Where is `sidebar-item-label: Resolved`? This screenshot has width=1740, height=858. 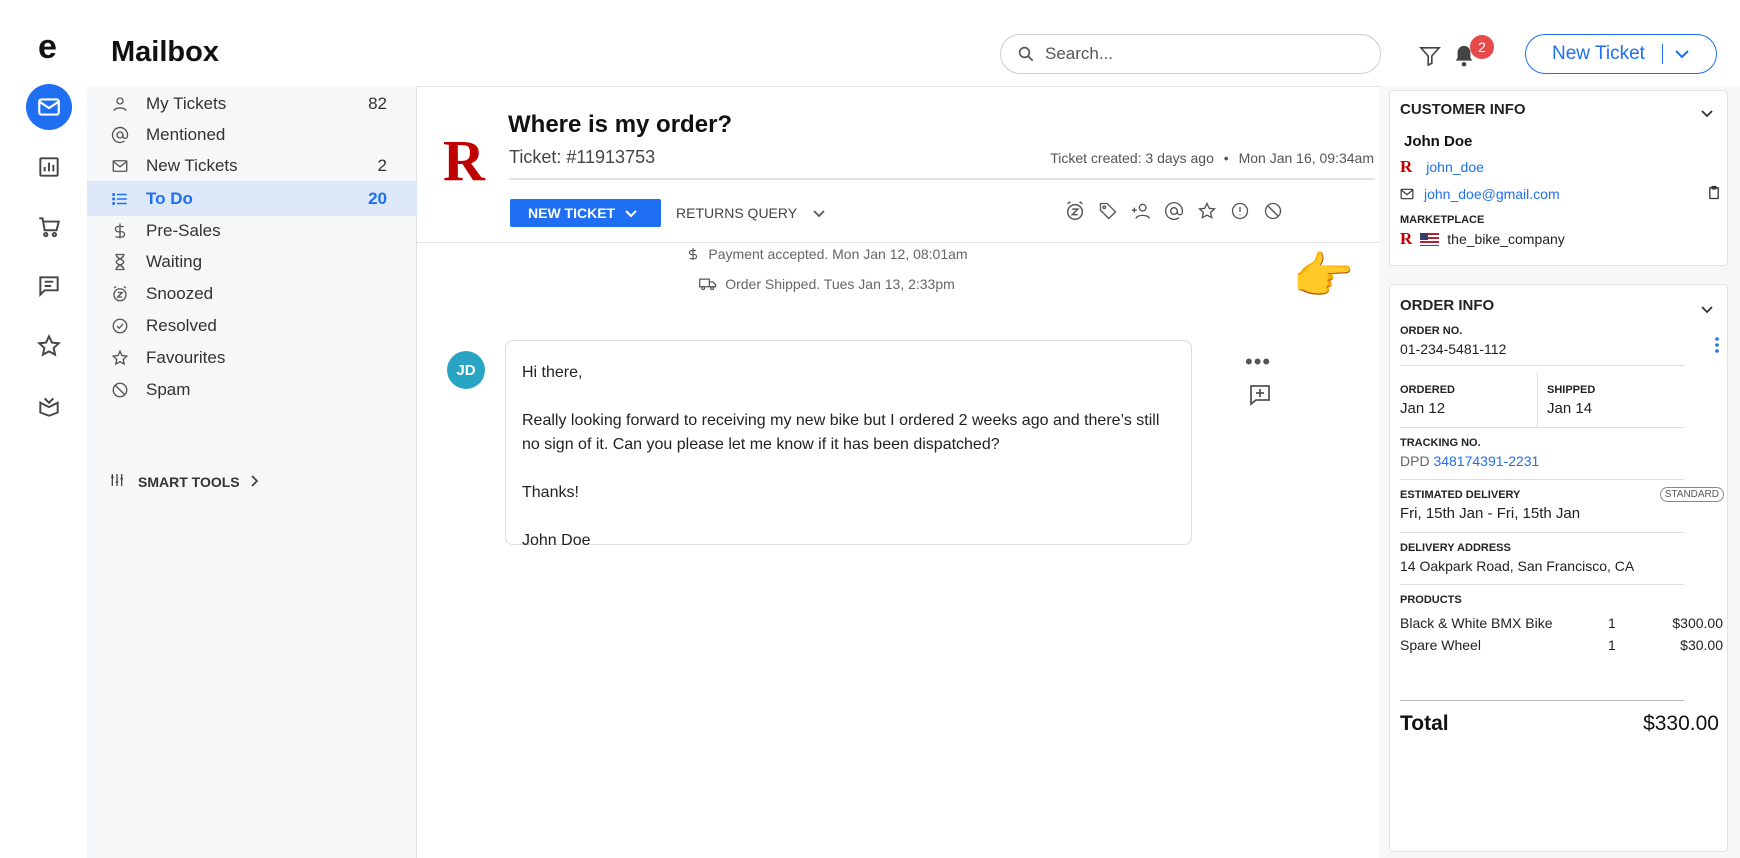
sidebar-item-label: Resolved is located at coordinates (181, 325).